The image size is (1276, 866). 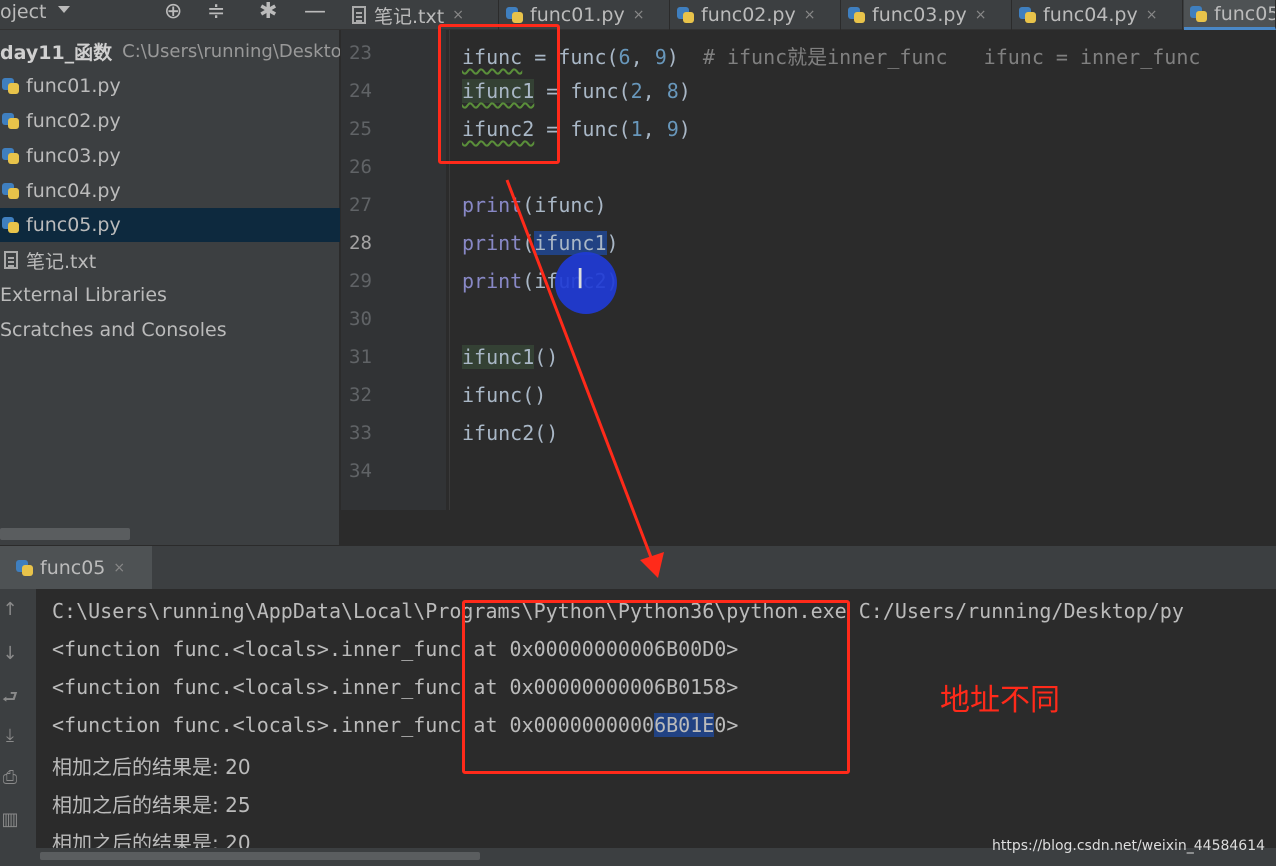 What do you see at coordinates (540, 243) in the screenshot?
I see `code-line-28: print(ifunc1)` at bounding box center [540, 243].